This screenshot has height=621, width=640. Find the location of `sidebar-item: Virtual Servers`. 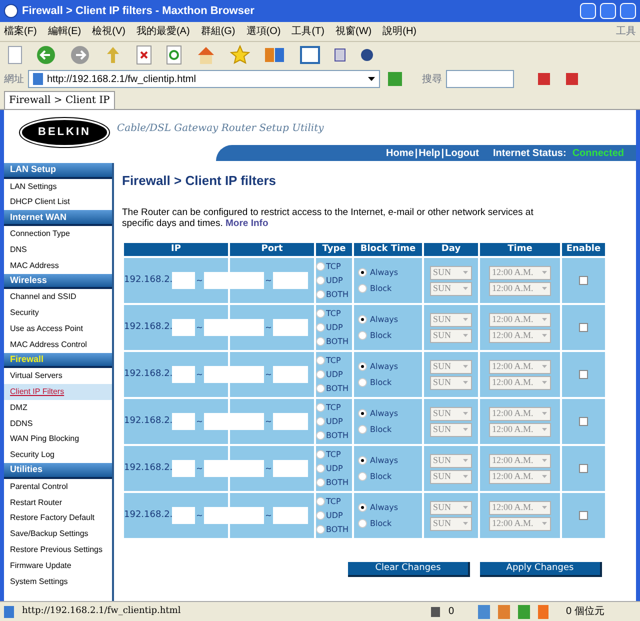

sidebar-item: Virtual Servers is located at coordinates (58, 376).